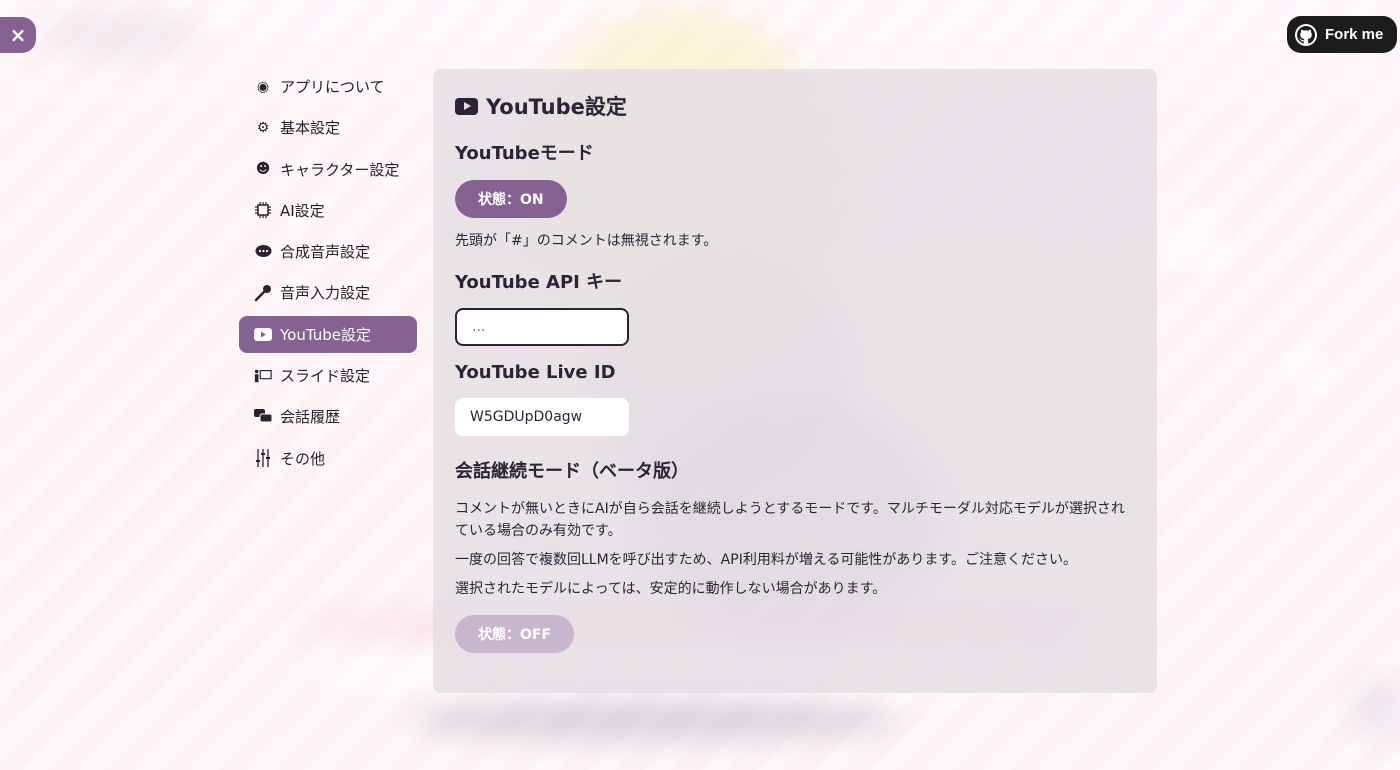 Image resolution: width=1400 pixels, height=770 pixels. I want to click on sidebar-item-label: スライド設定, so click(325, 376).